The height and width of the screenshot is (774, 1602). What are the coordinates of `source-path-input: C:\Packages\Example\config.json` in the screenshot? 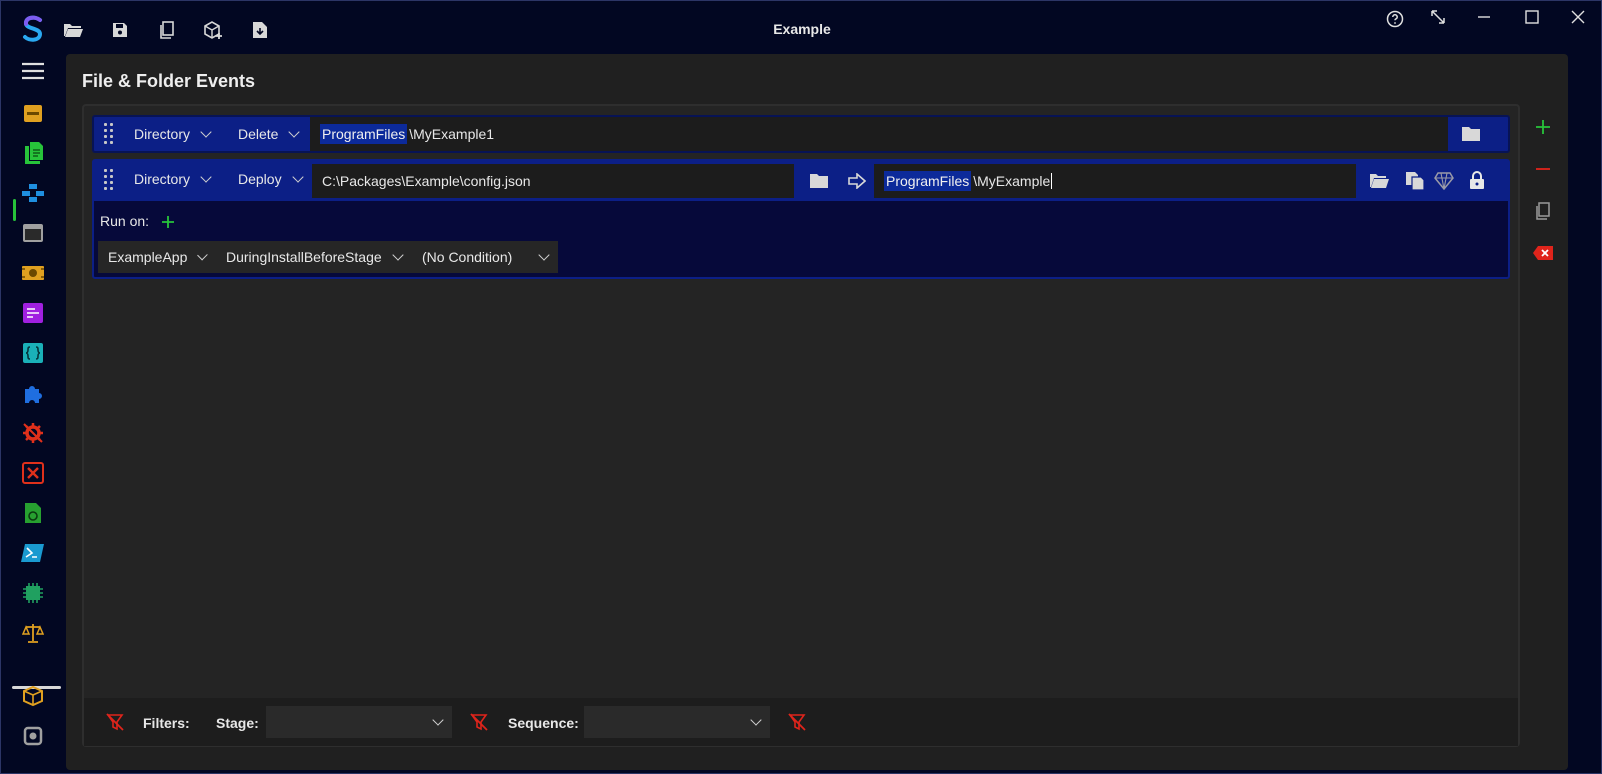 It's located at (553, 181).